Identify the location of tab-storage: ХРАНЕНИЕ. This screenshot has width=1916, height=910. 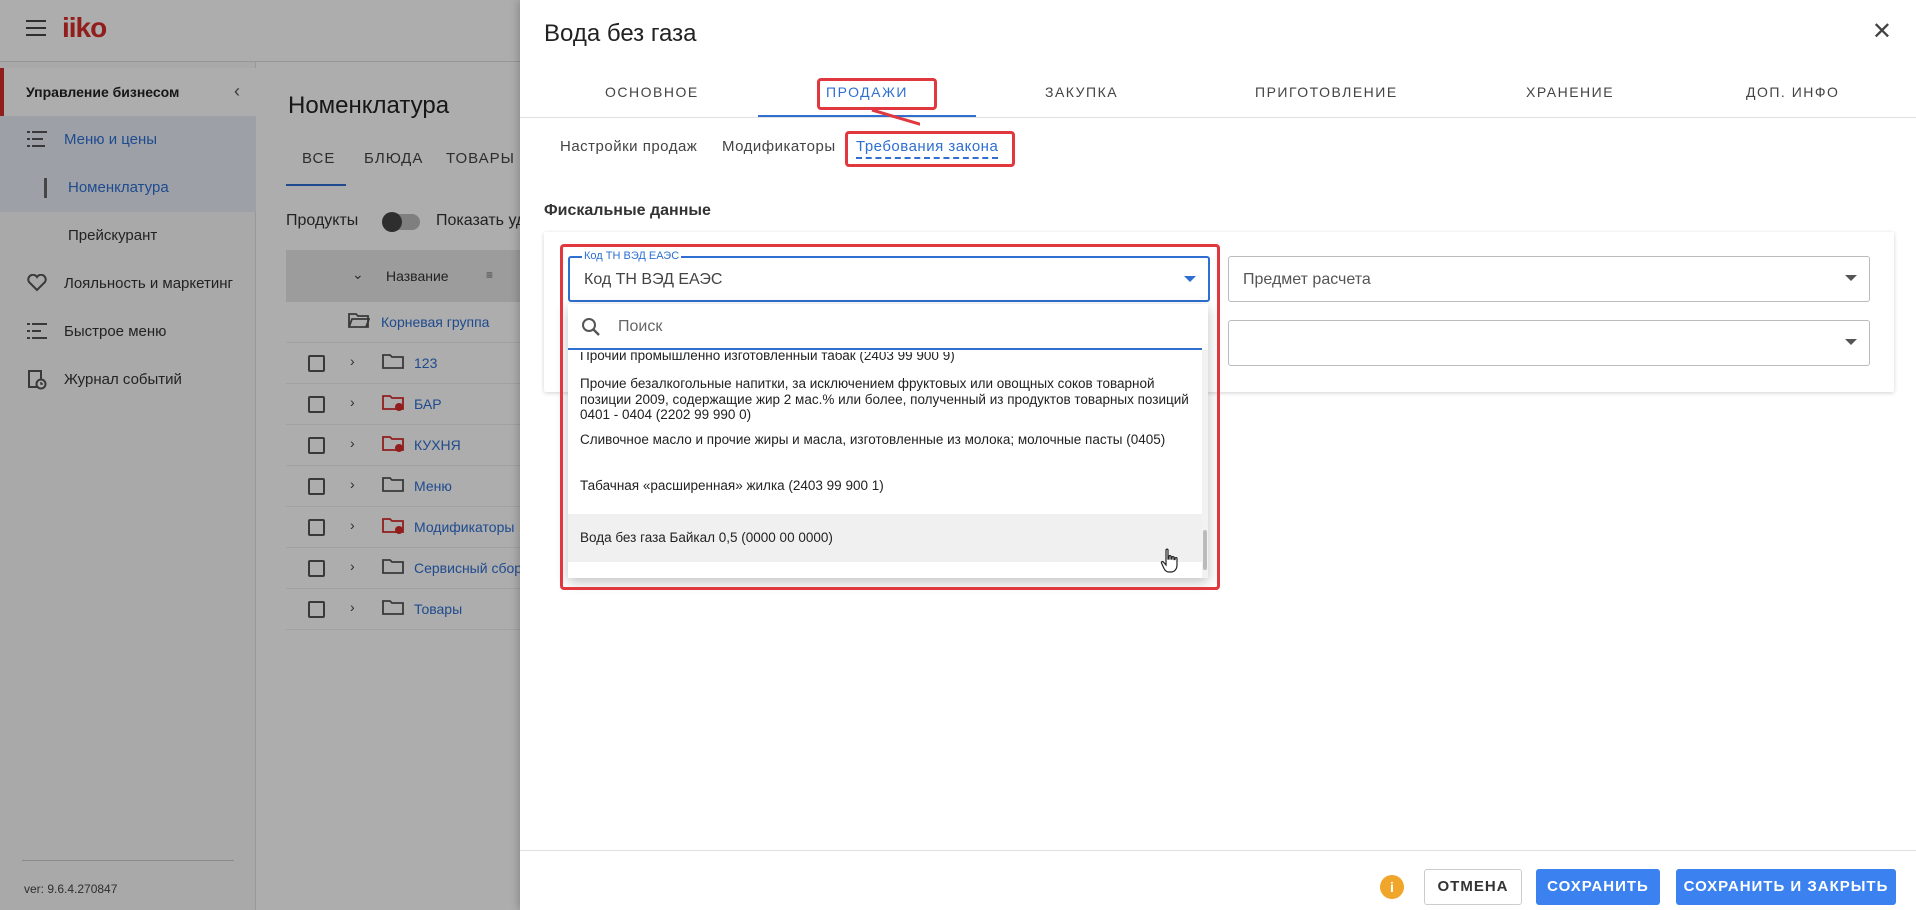
(1570, 92).